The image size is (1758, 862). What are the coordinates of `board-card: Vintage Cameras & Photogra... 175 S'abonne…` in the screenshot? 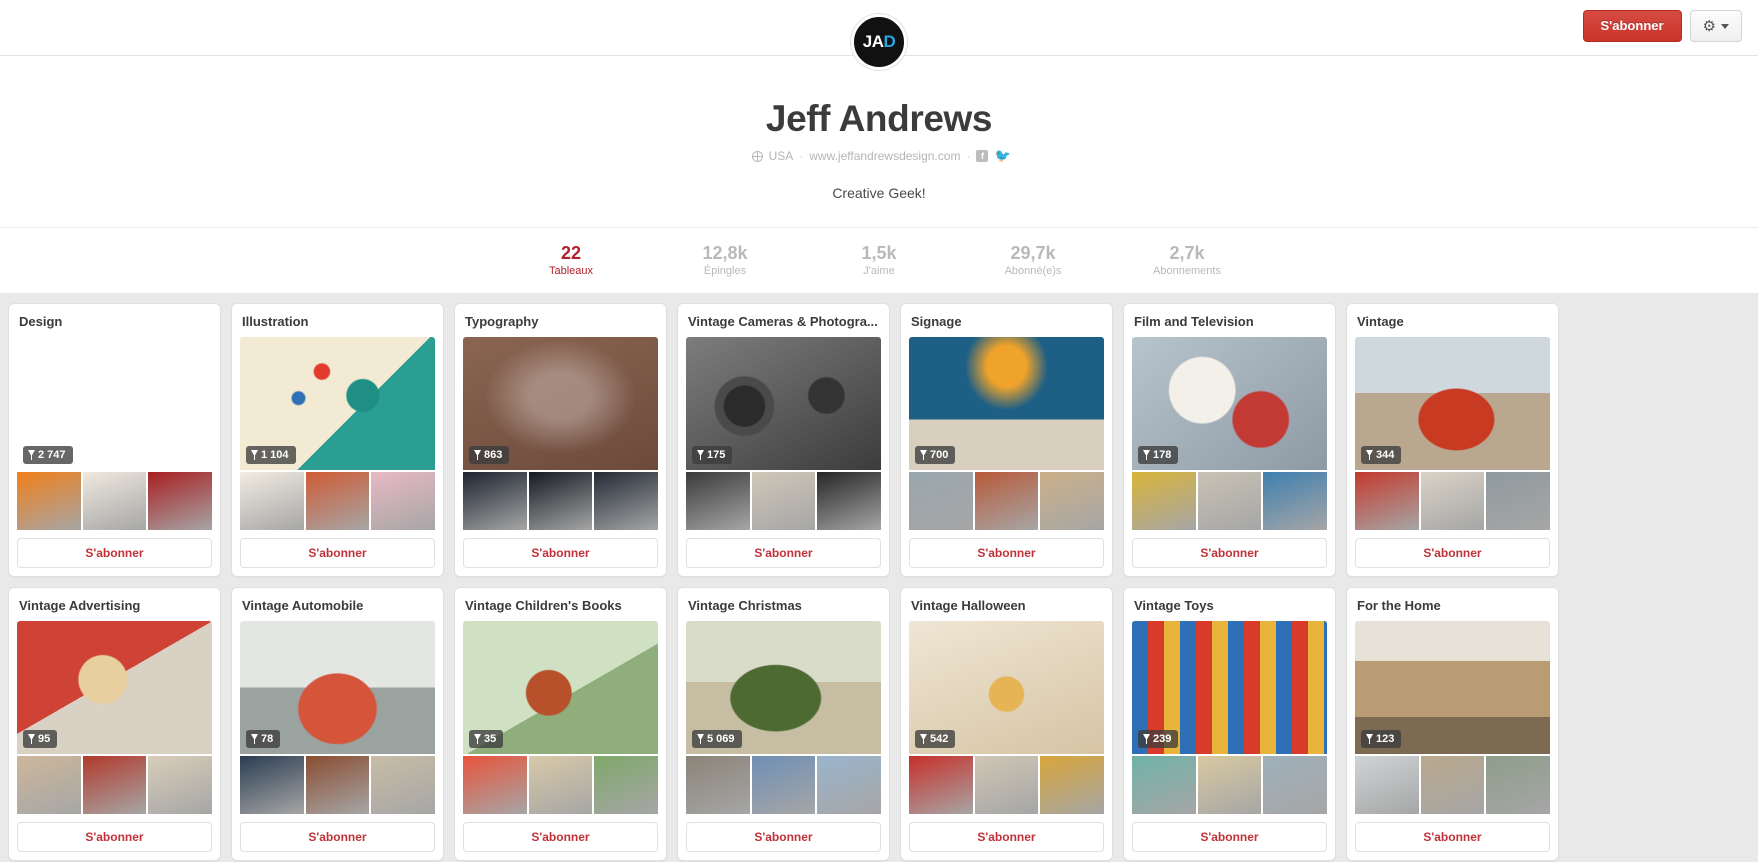 It's located at (783, 440).